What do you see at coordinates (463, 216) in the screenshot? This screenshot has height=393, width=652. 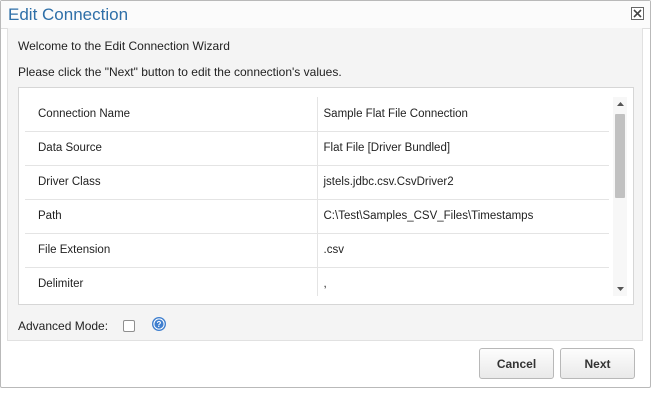 I see `property-value: C:\Test\Samples_CSV_Files\Timestamps` at bounding box center [463, 216].